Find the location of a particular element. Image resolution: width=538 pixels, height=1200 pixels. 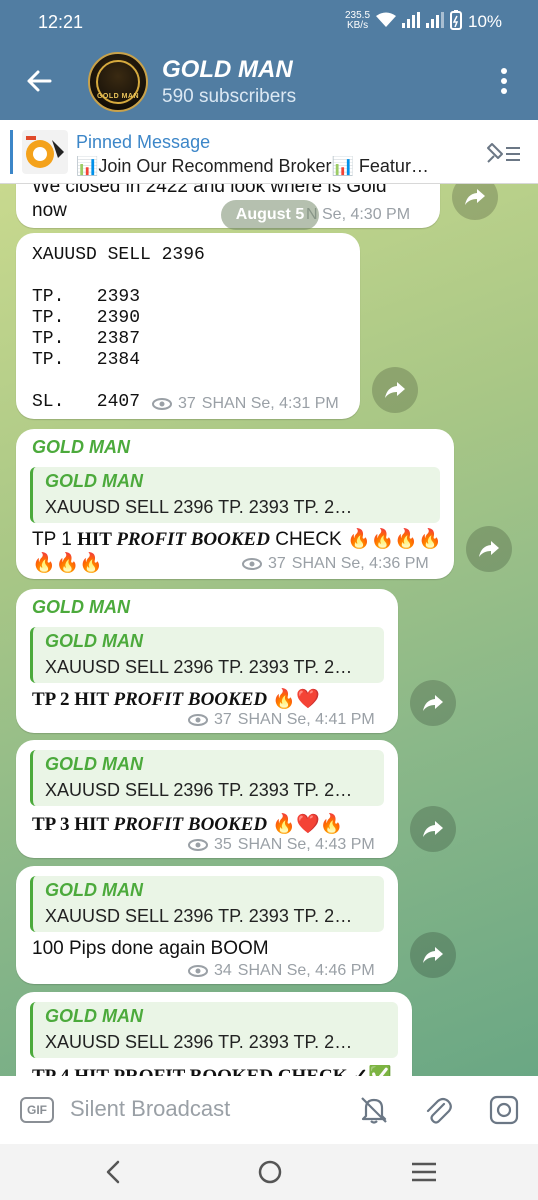

text-tp-hit: TP 3 HIT is located at coordinates (73, 824).